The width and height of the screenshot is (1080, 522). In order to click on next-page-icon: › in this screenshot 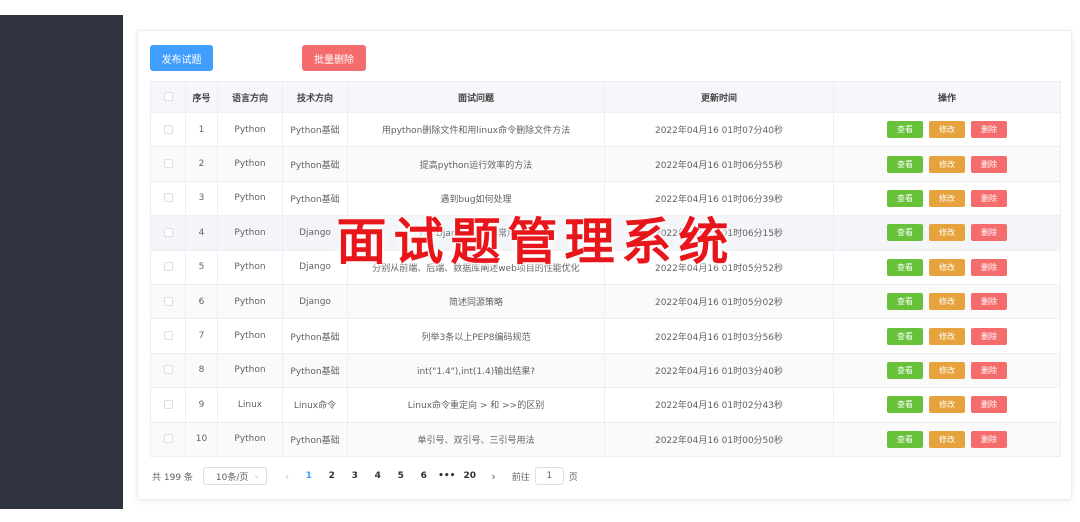, I will do `click(493, 476)`.